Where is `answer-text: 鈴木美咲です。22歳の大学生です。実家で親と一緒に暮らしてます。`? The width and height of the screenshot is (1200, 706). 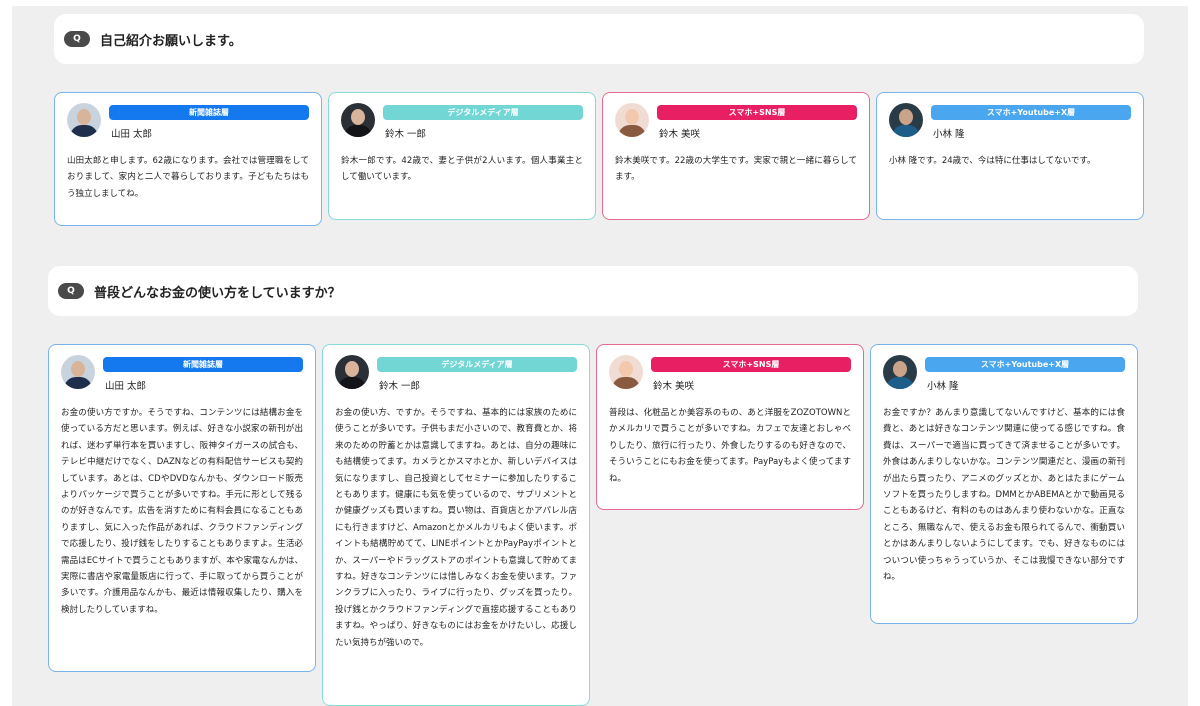 answer-text: 鈴木美咲です。22歳の大学生です。実家で親と一緒に暮らしてます。 is located at coordinates (736, 169).